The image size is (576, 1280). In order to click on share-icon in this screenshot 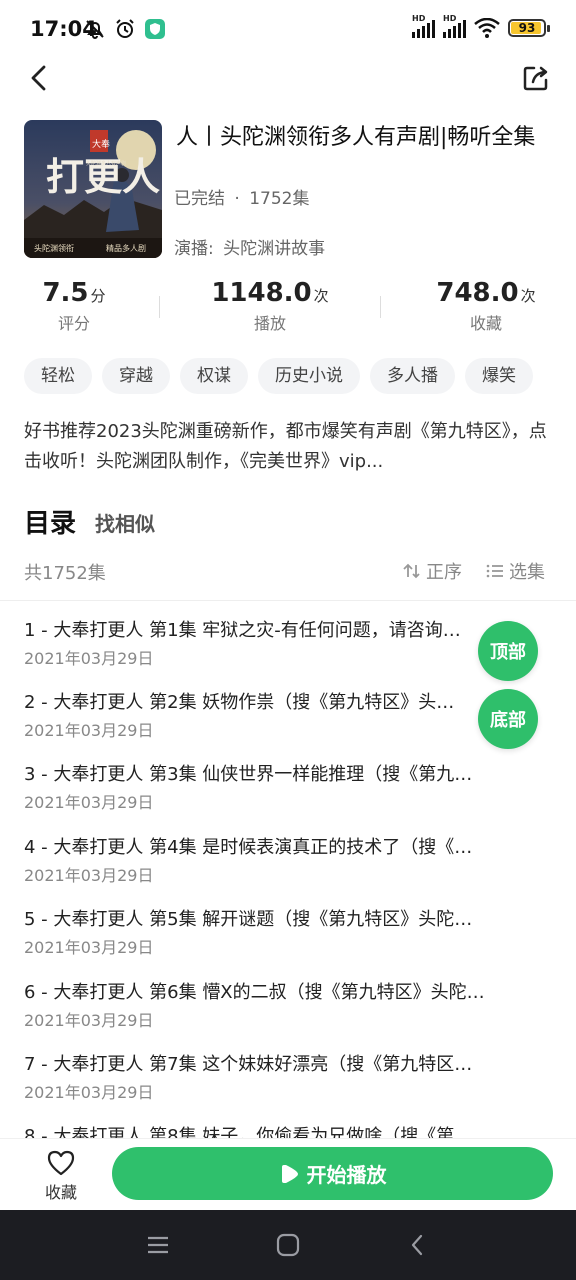, I will do `click(536, 78)`.